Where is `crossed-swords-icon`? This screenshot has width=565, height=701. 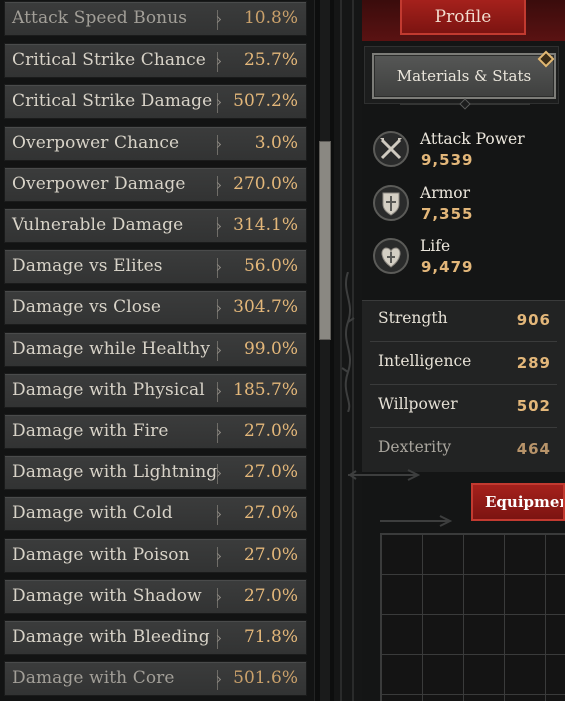 crossed-swords-icon is located at coordinates (391, 149).